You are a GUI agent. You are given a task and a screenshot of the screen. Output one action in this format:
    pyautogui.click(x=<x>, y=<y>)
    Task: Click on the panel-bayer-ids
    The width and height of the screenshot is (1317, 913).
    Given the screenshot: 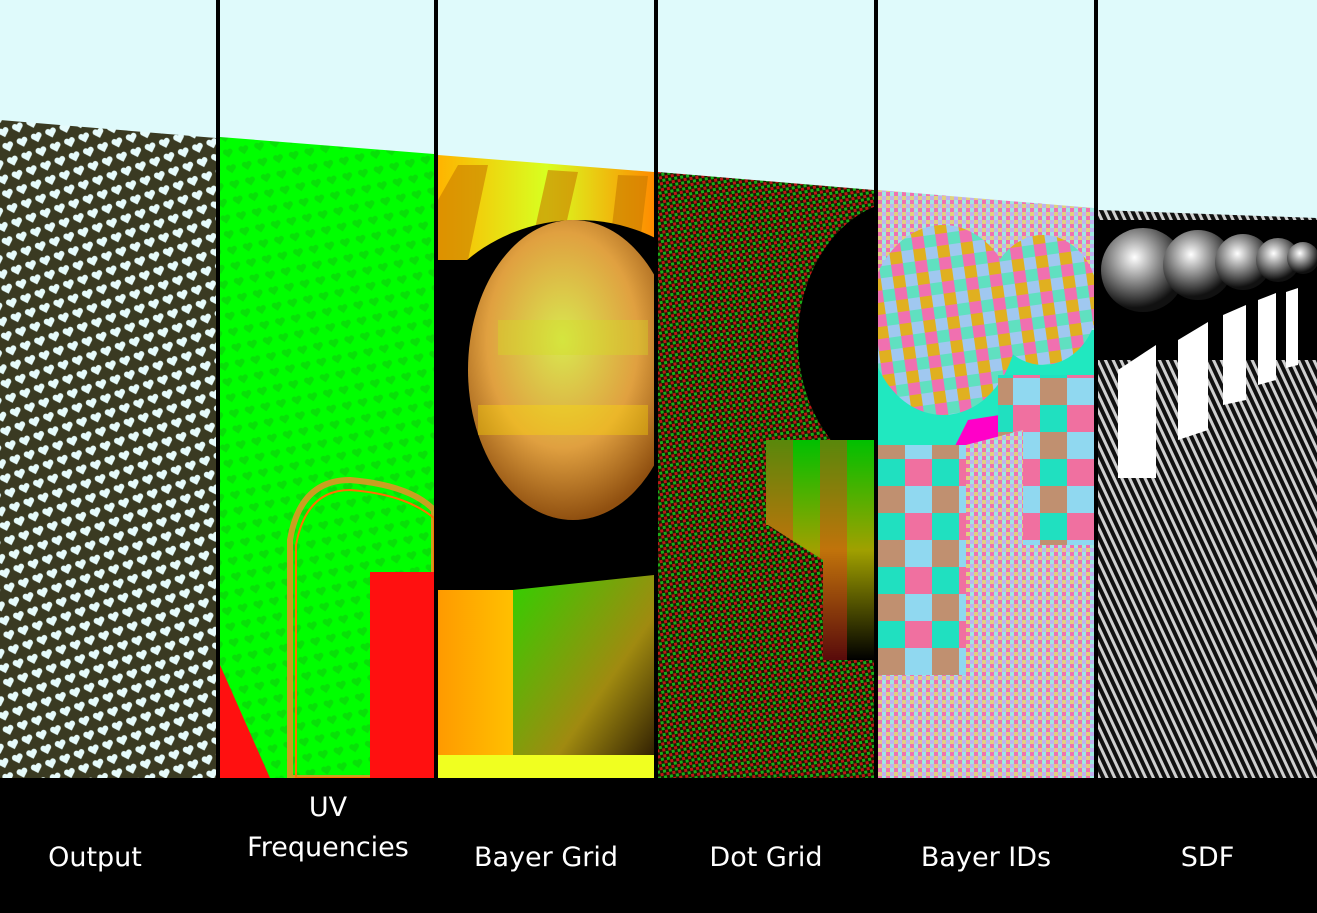 What is the action you would take?
    pyautogui.click(x=986, y=389)
    